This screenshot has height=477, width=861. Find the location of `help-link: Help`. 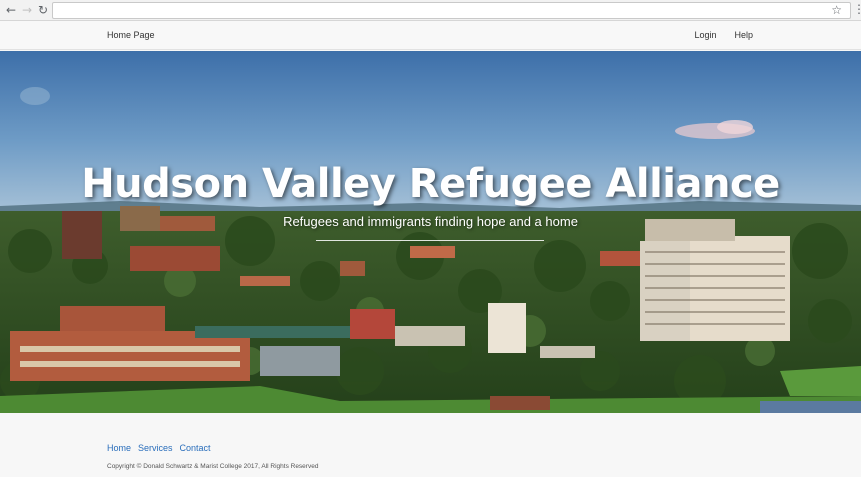

help-link: Help is located at coordinates (743, 35).